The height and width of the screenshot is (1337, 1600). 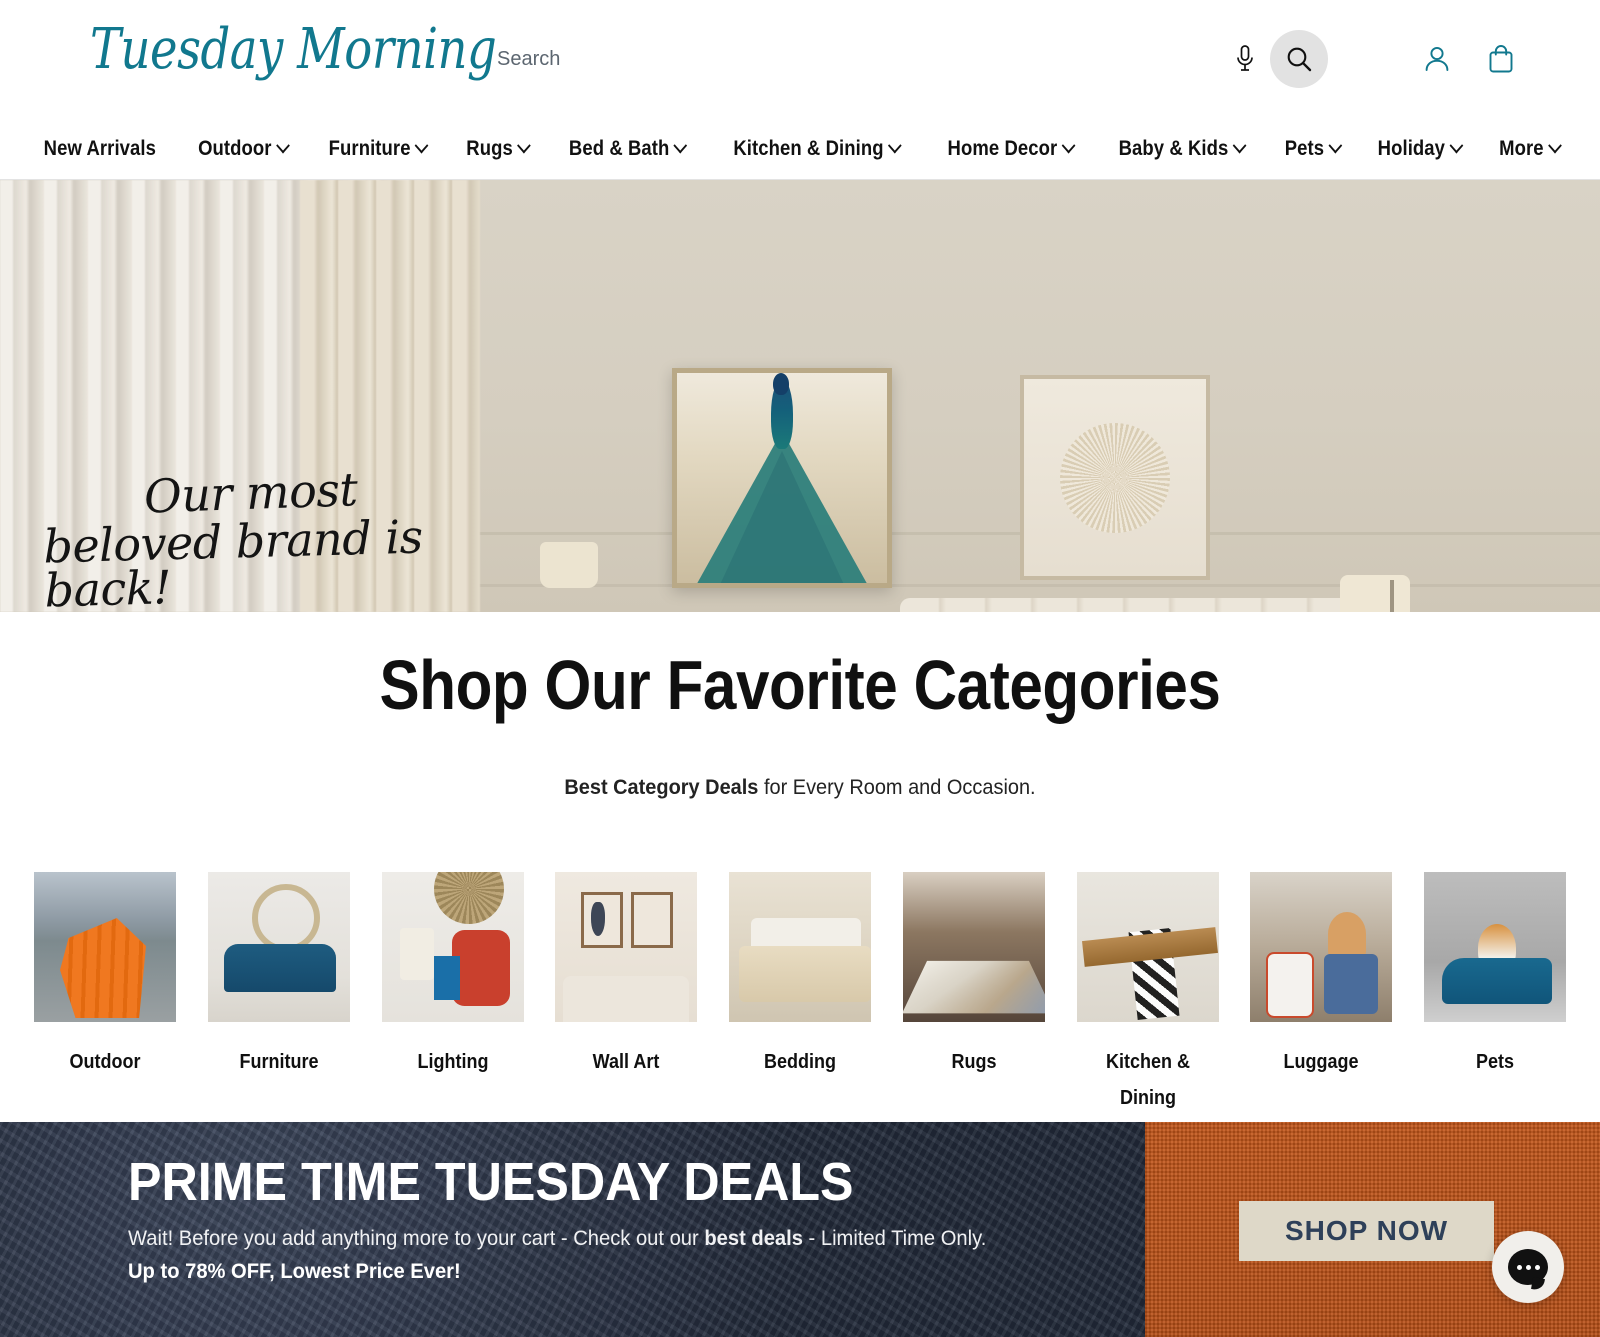 I want to click on chat-widget-button, so click(x=1528, y=1267).